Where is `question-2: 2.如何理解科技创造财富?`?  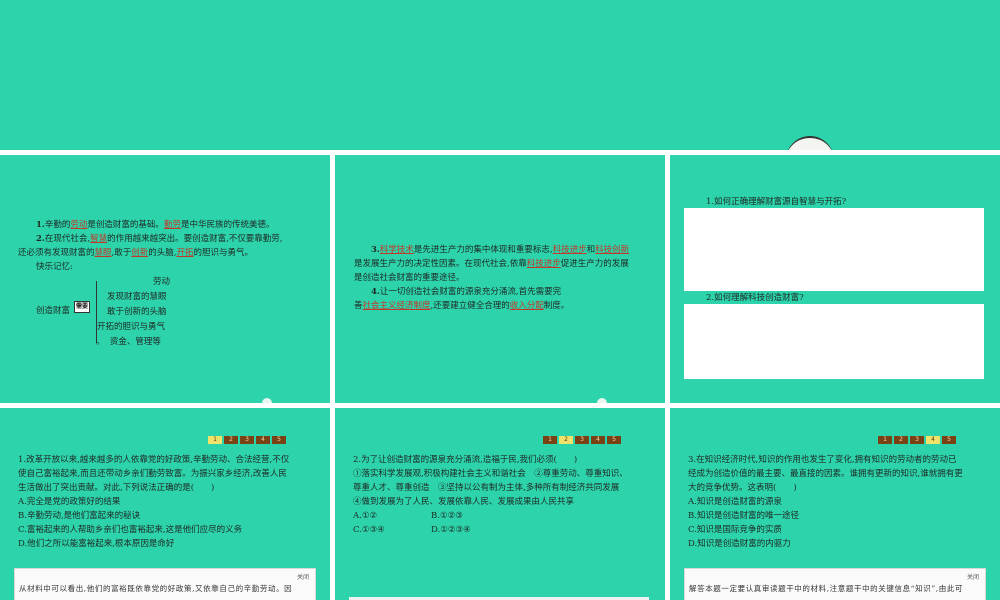 question-2: 2.如何理解科技创造财富? is located at coordinates (755, 298).